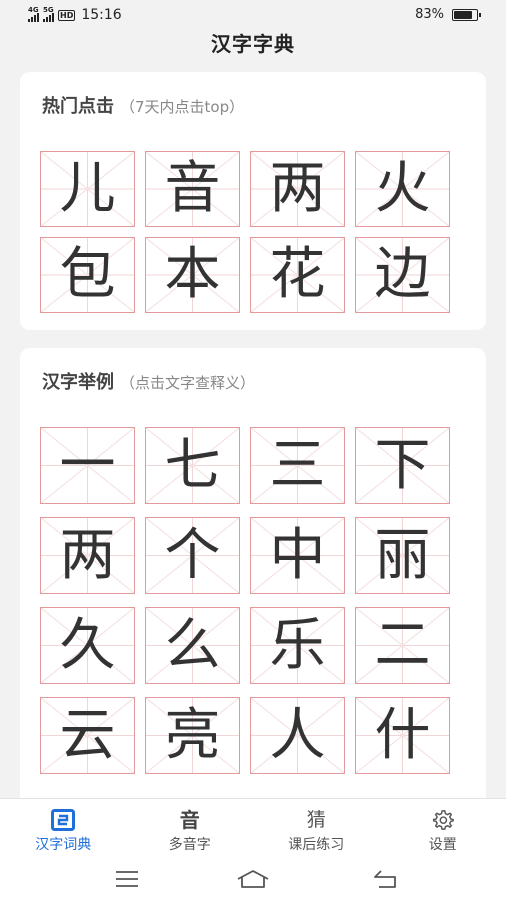  I want to click on char-cell: 火, so click(402, 189).